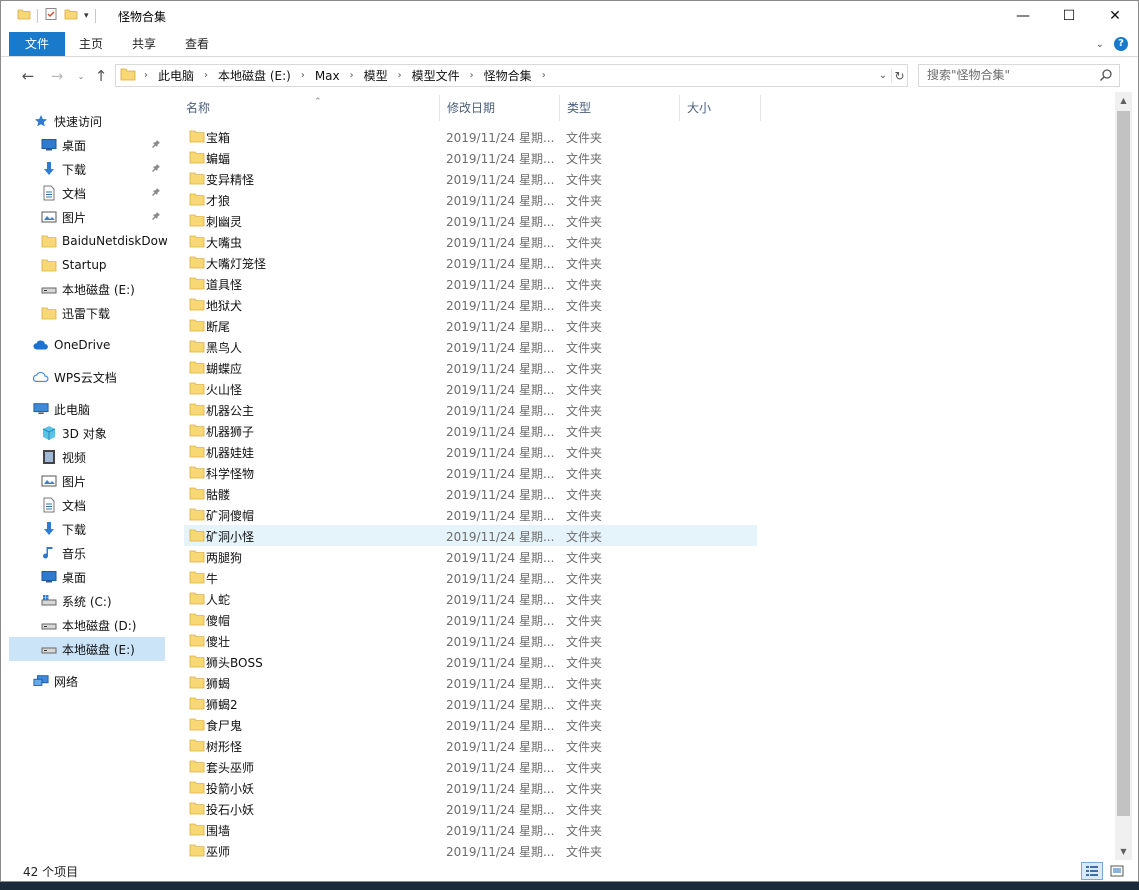 This screenshot has height=890, width=1139. I want to click on file-row: 投箭小妖 2019/11/24 星期... 文件夹, so click(470, 787).